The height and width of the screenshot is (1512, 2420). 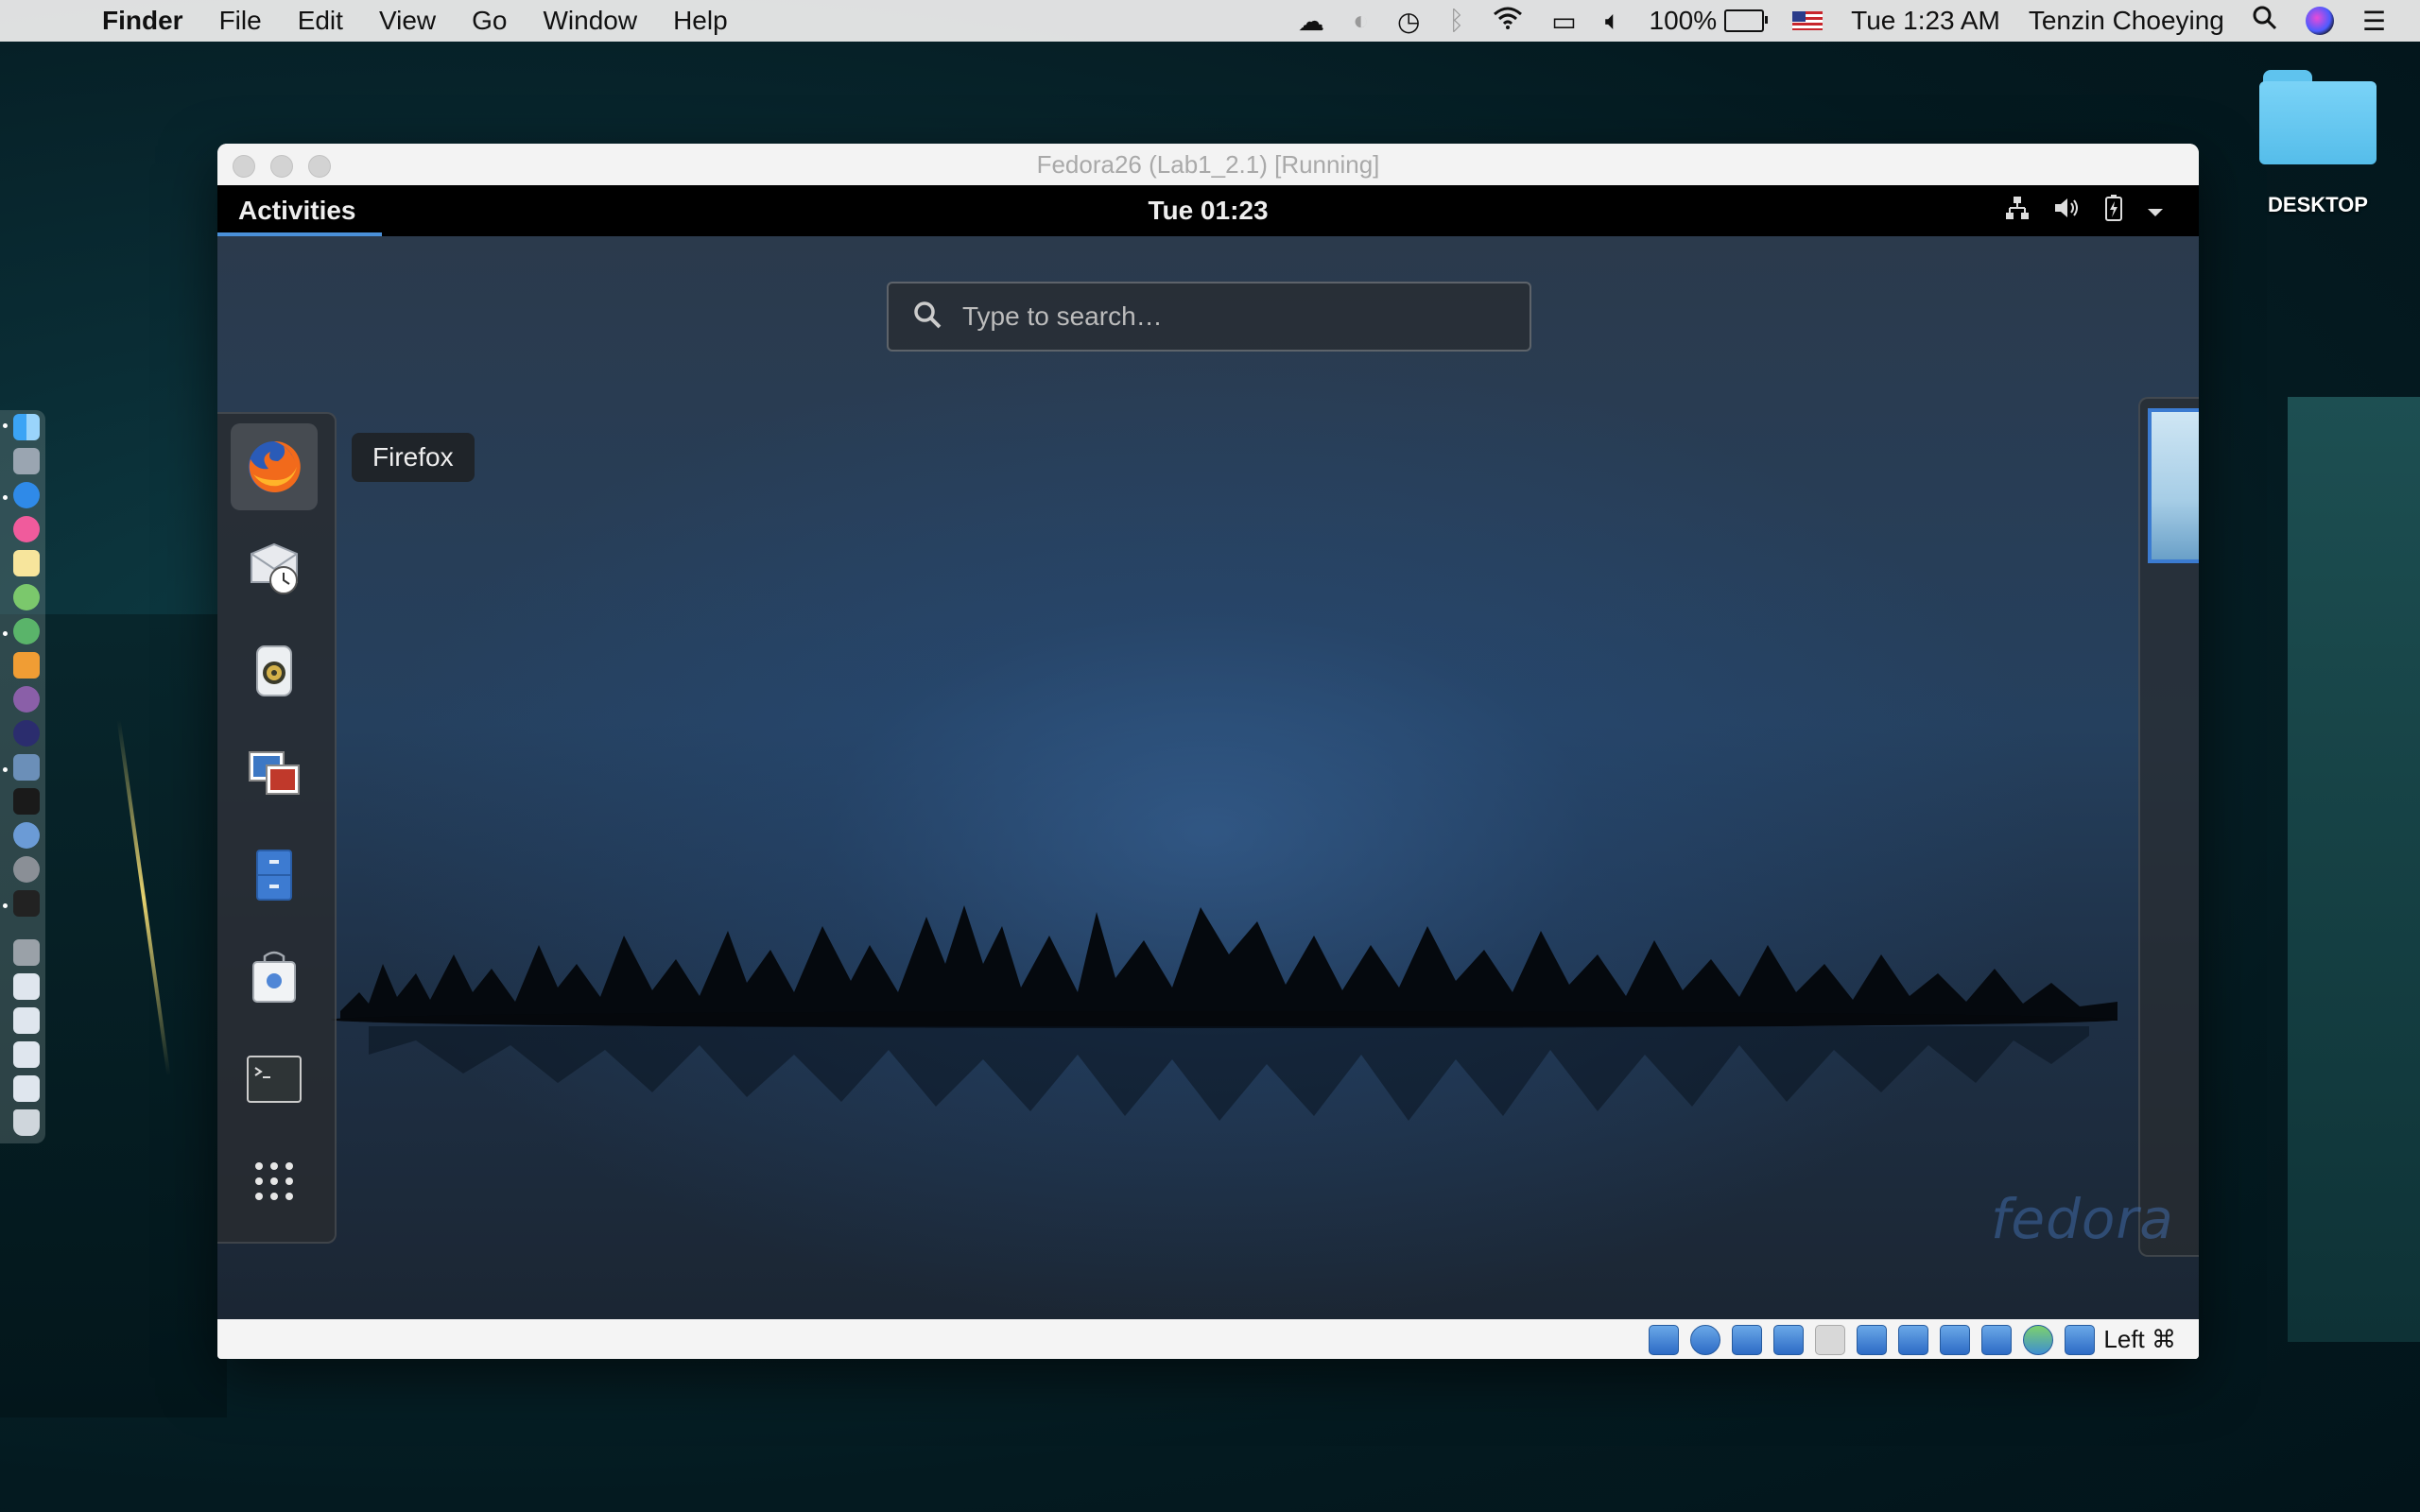 What do you see at coordinates (2067, 211) in the screenshot?
I see `volume-icon` at bounding box center [2067, 211].